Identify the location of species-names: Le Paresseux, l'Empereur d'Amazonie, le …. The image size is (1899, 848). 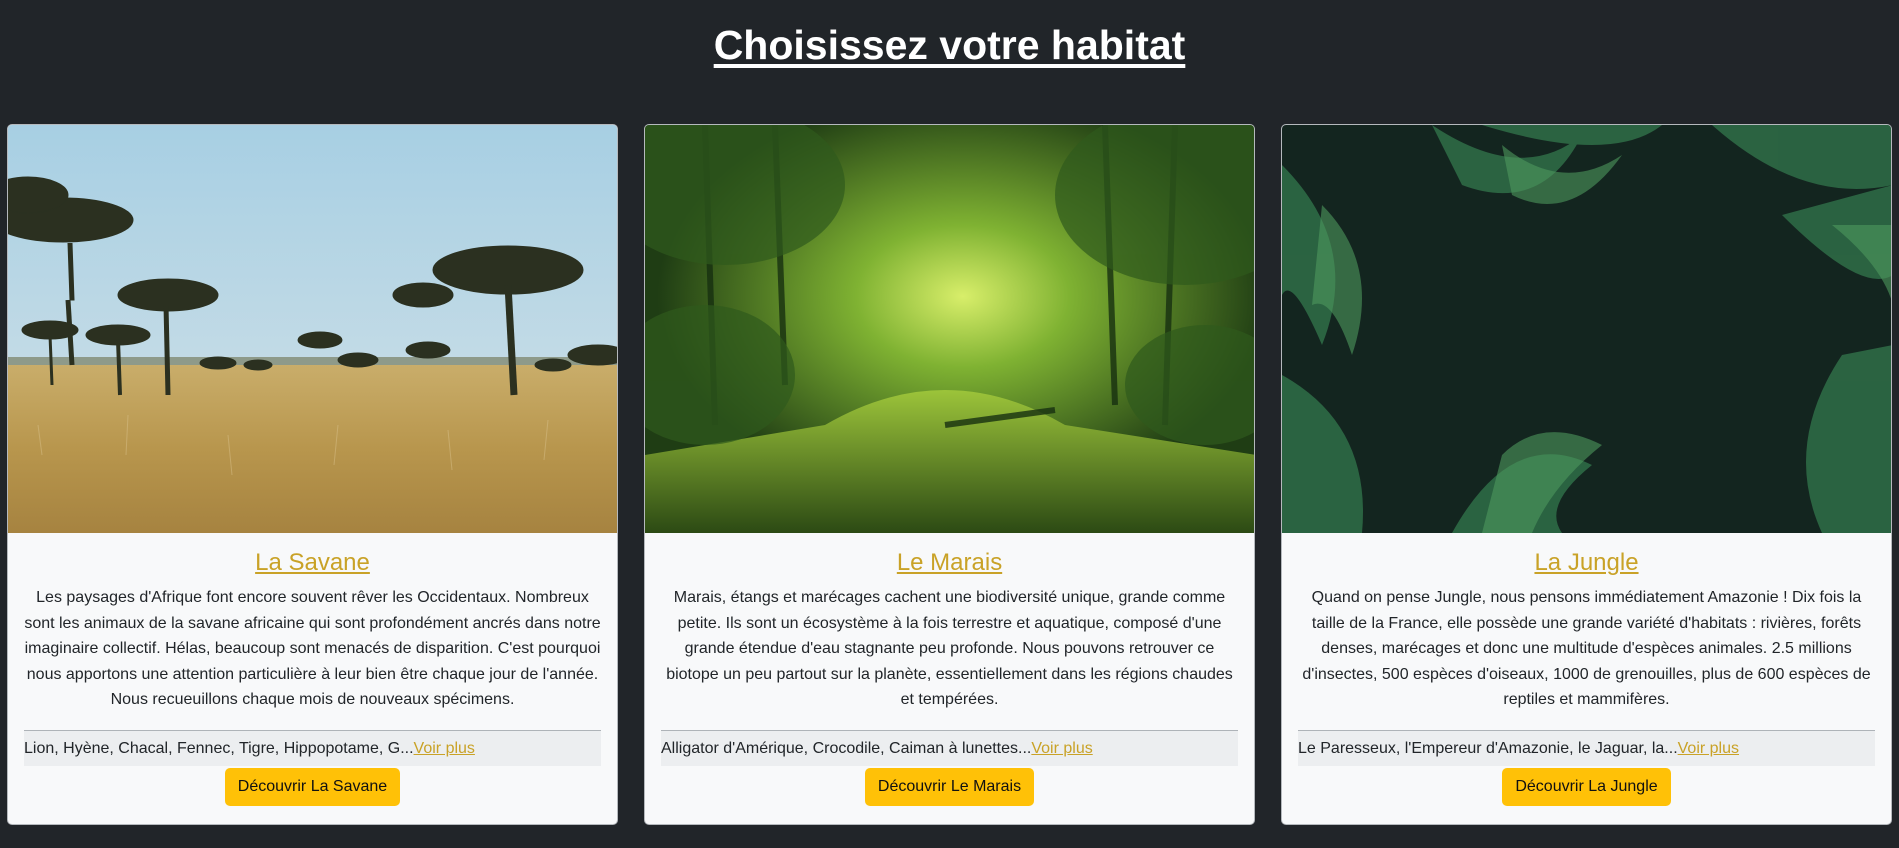
(1488, 748).